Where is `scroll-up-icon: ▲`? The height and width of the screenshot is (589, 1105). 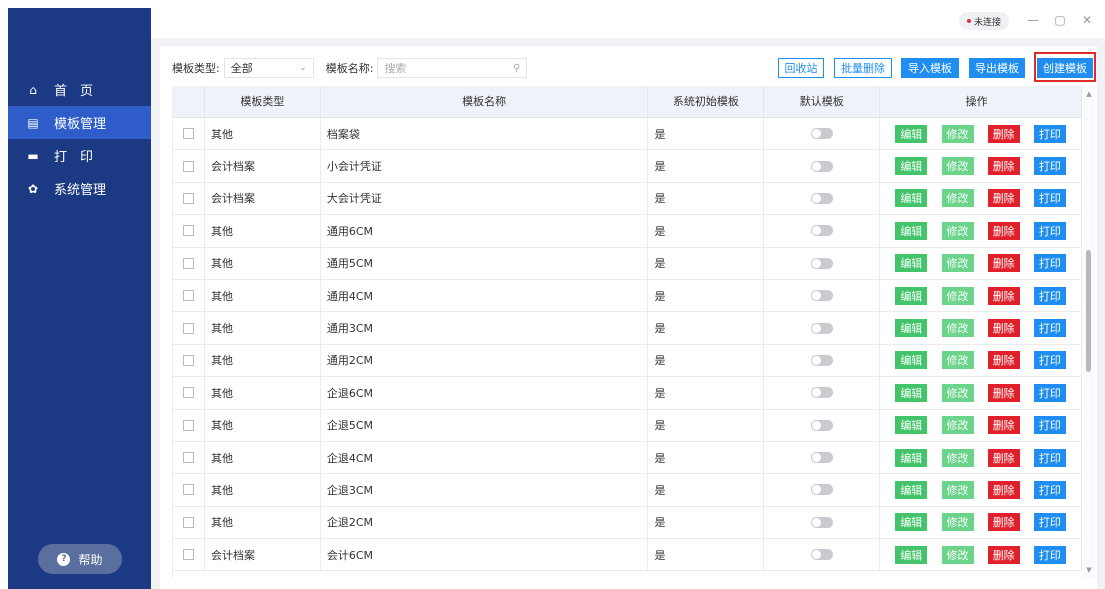
scroll-up-icon: ▲ is located at coordinates (1089, 94).